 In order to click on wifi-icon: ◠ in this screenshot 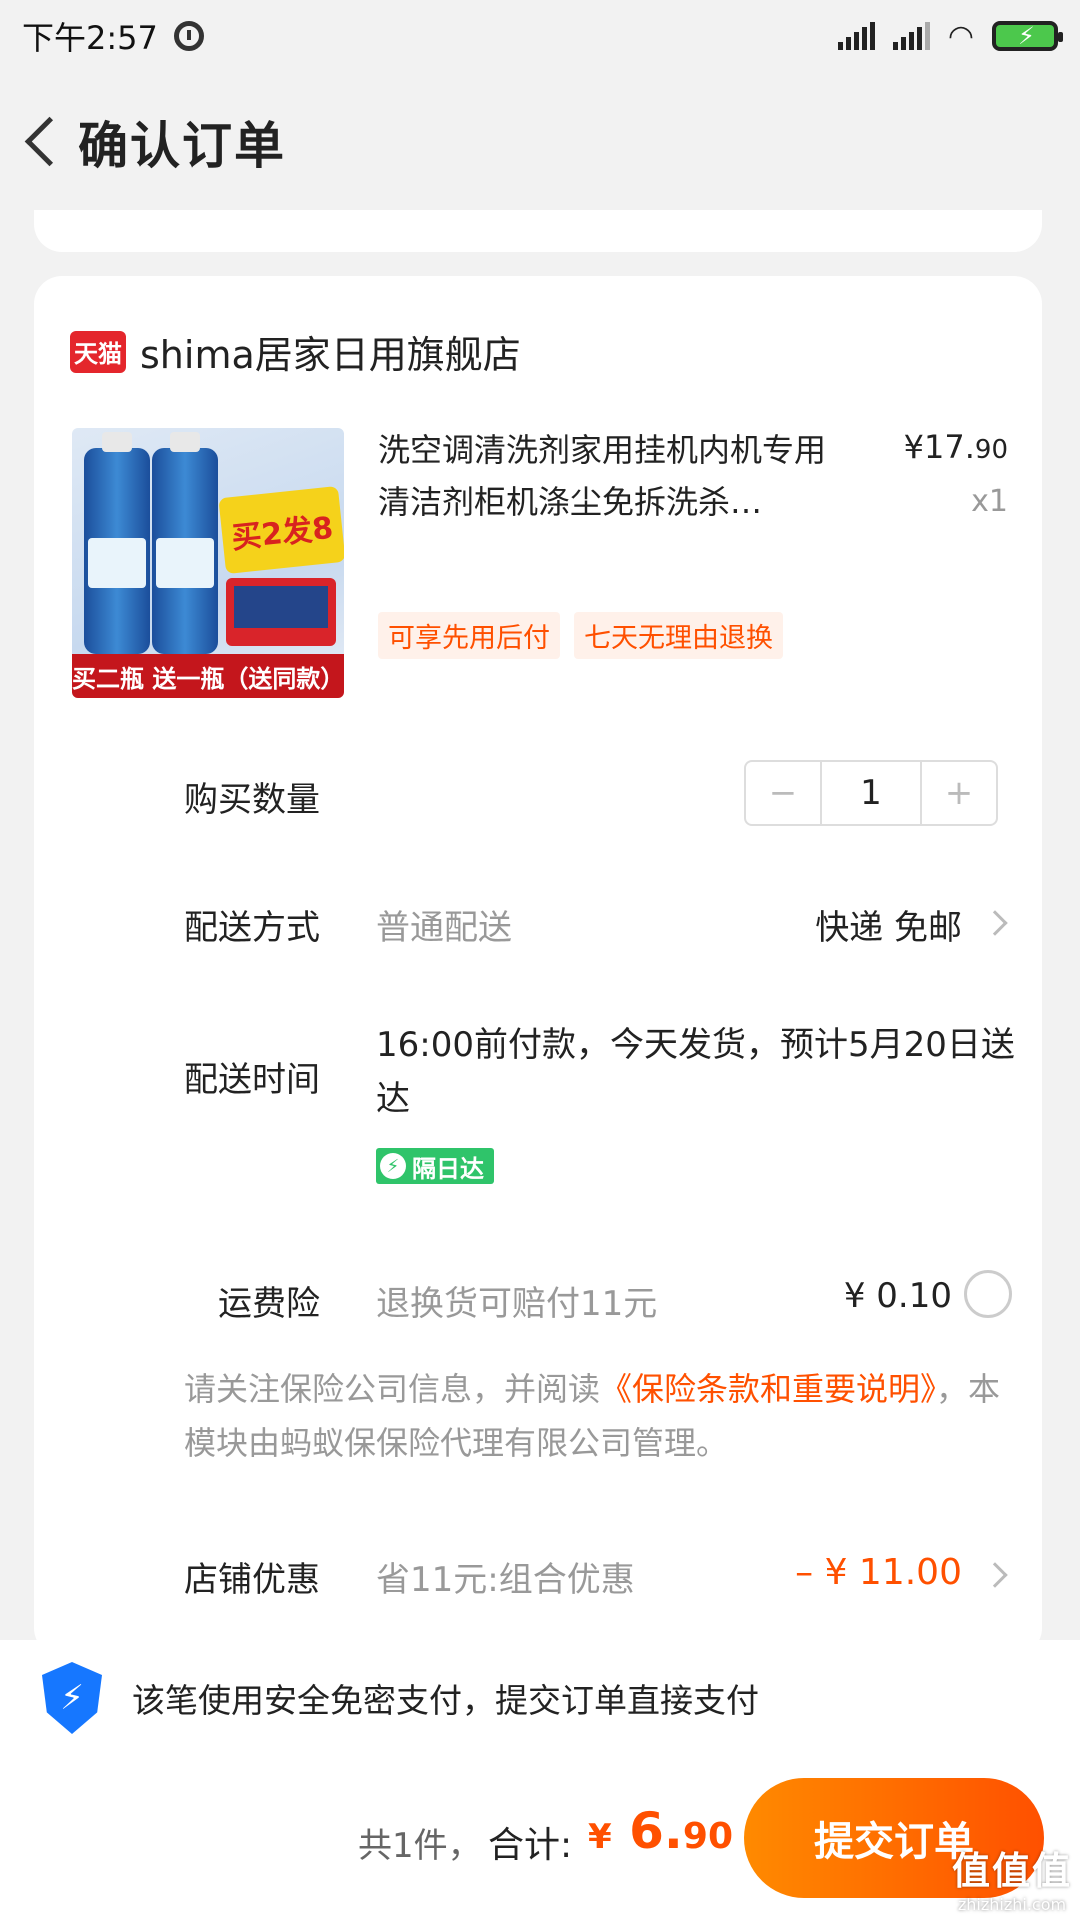, I will do `click(960, 36)`.